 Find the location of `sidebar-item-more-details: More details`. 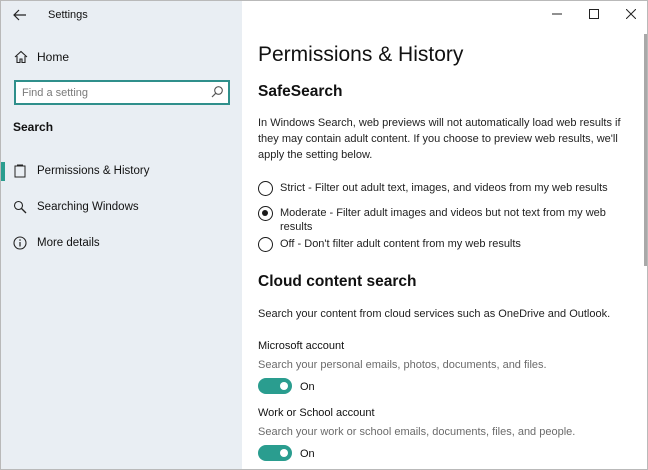

sidebar-item-more-details: More details is located at coordinates (121, 243).